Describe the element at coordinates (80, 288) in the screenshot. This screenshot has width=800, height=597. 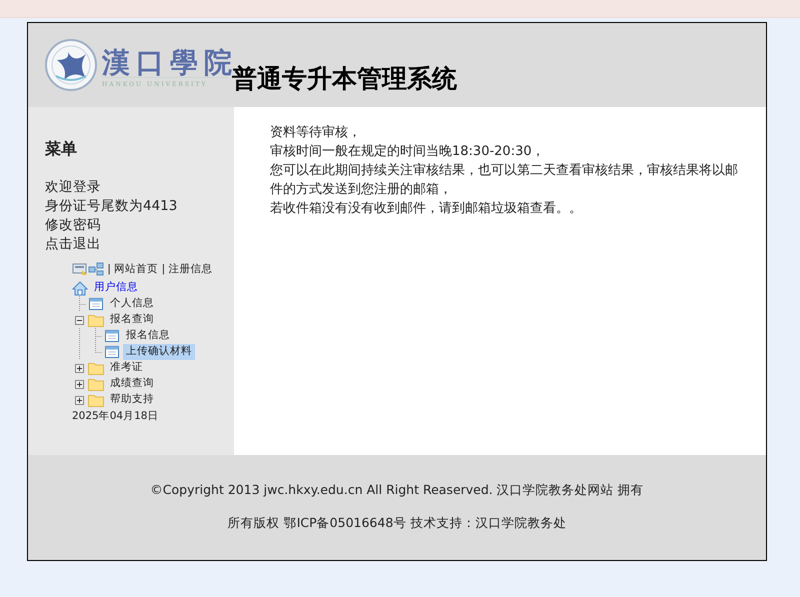
I see `home-icon` at that location.